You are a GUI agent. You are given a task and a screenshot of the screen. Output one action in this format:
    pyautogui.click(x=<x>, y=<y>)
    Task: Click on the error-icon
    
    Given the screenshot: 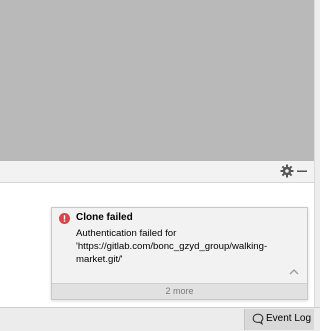 What is the action you would take?
    pyautogui.click(x=64, y=218)
    